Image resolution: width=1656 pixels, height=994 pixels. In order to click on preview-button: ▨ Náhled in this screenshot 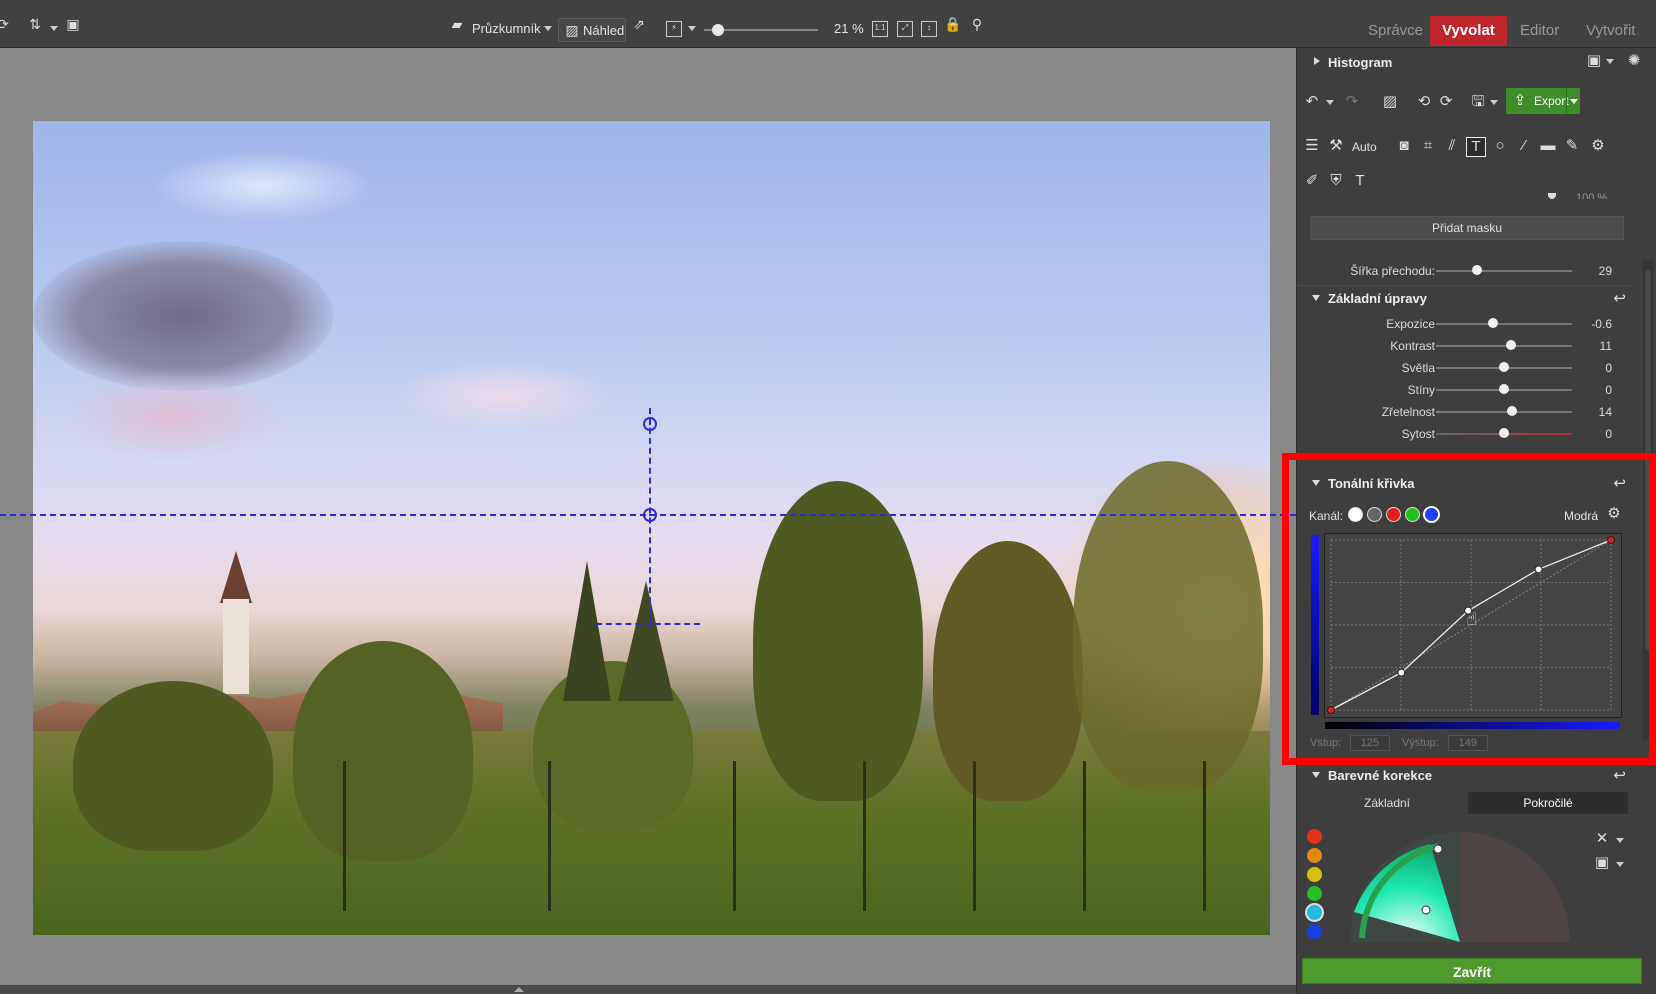, I will do `click(592, 30)`.